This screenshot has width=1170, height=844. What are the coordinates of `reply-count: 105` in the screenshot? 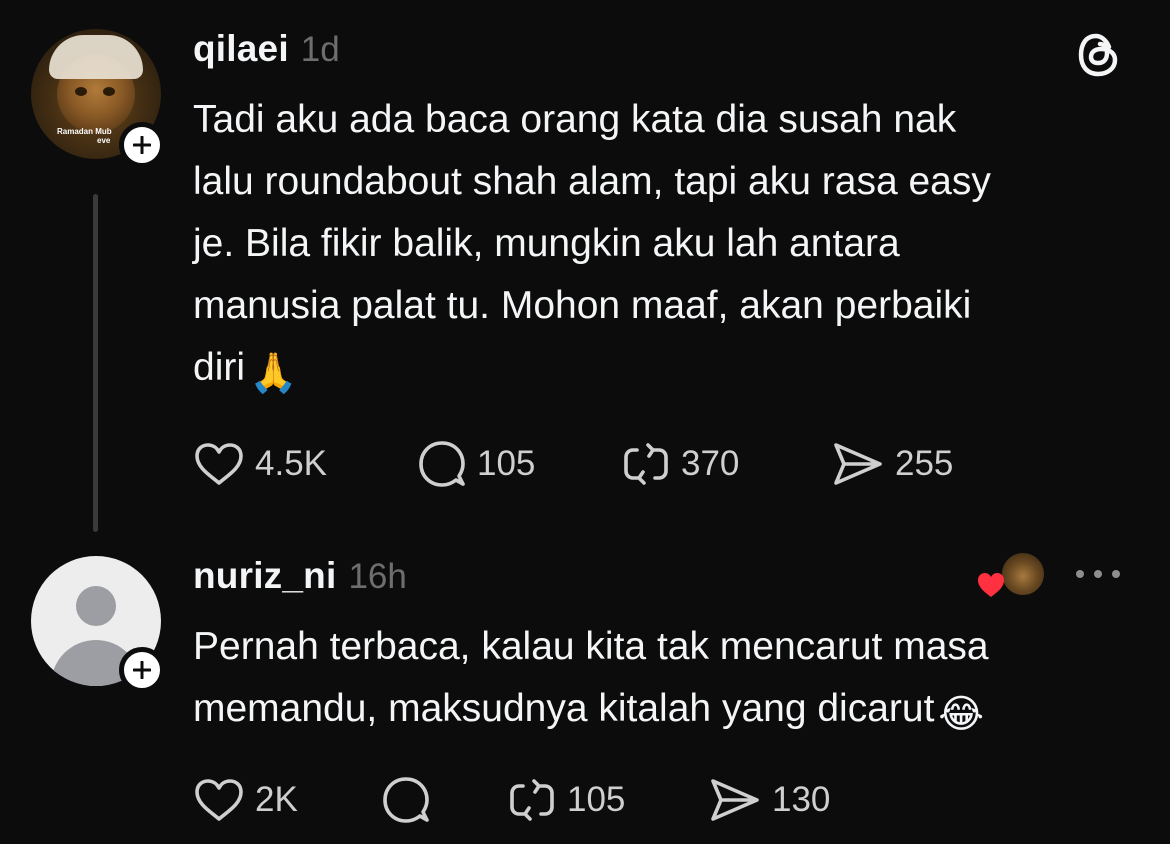 It's located at (506, 463).